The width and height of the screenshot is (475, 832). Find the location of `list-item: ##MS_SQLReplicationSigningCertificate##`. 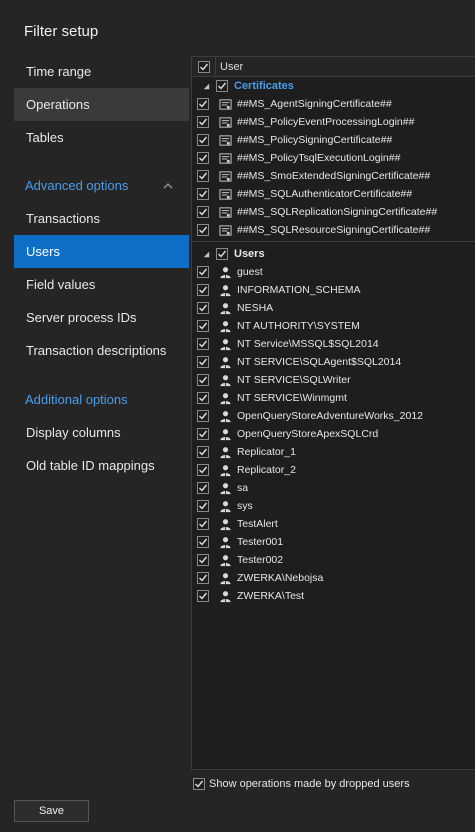

list-item: ##MS_SQLReplicationSigningCertificate## is located at coordinates (333, 212).